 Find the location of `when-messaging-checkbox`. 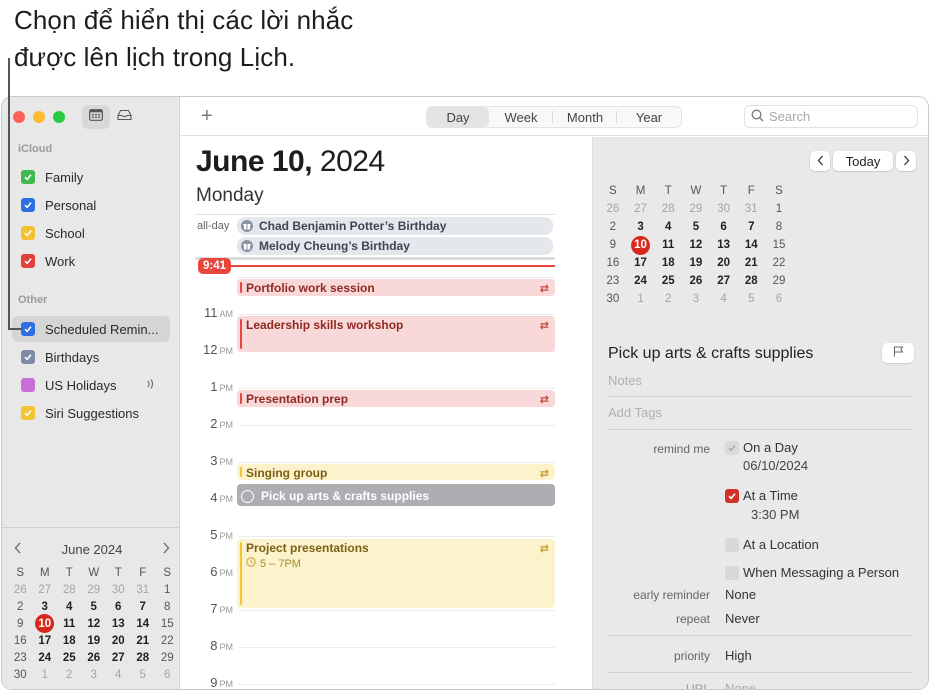

when-messaging-checkbox is located at coordinates (732, 572).